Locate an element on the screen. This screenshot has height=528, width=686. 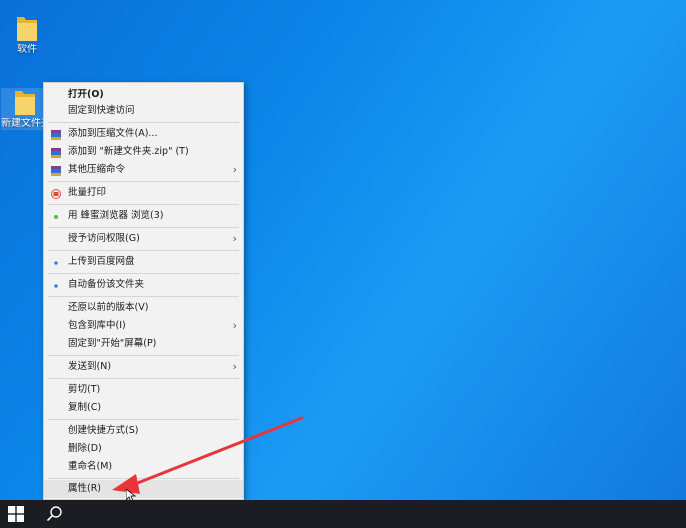
desktop-icon-new-folder: 新建文件夹 is located at coordinates (25, 109).